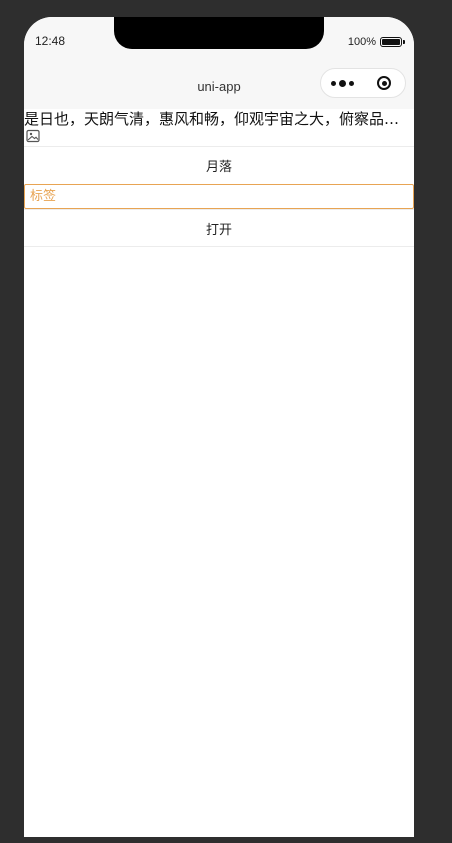 The image size is (452, 843). Describe the element at coordinates (219, 33) in the screenshot. I see `notch` at that location.